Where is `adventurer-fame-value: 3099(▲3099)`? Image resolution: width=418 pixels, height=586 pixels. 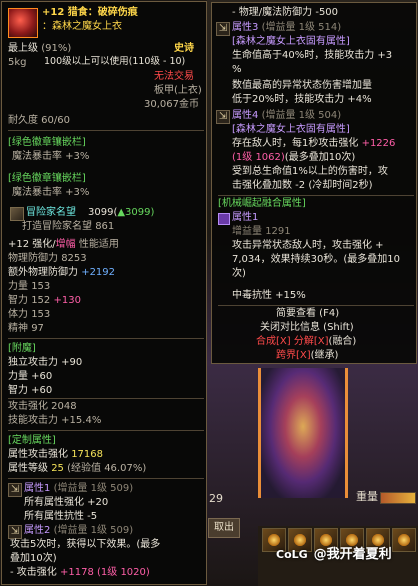
adventurer-fame-value: 3099(▲3099) is located at coordinates (121, 212).